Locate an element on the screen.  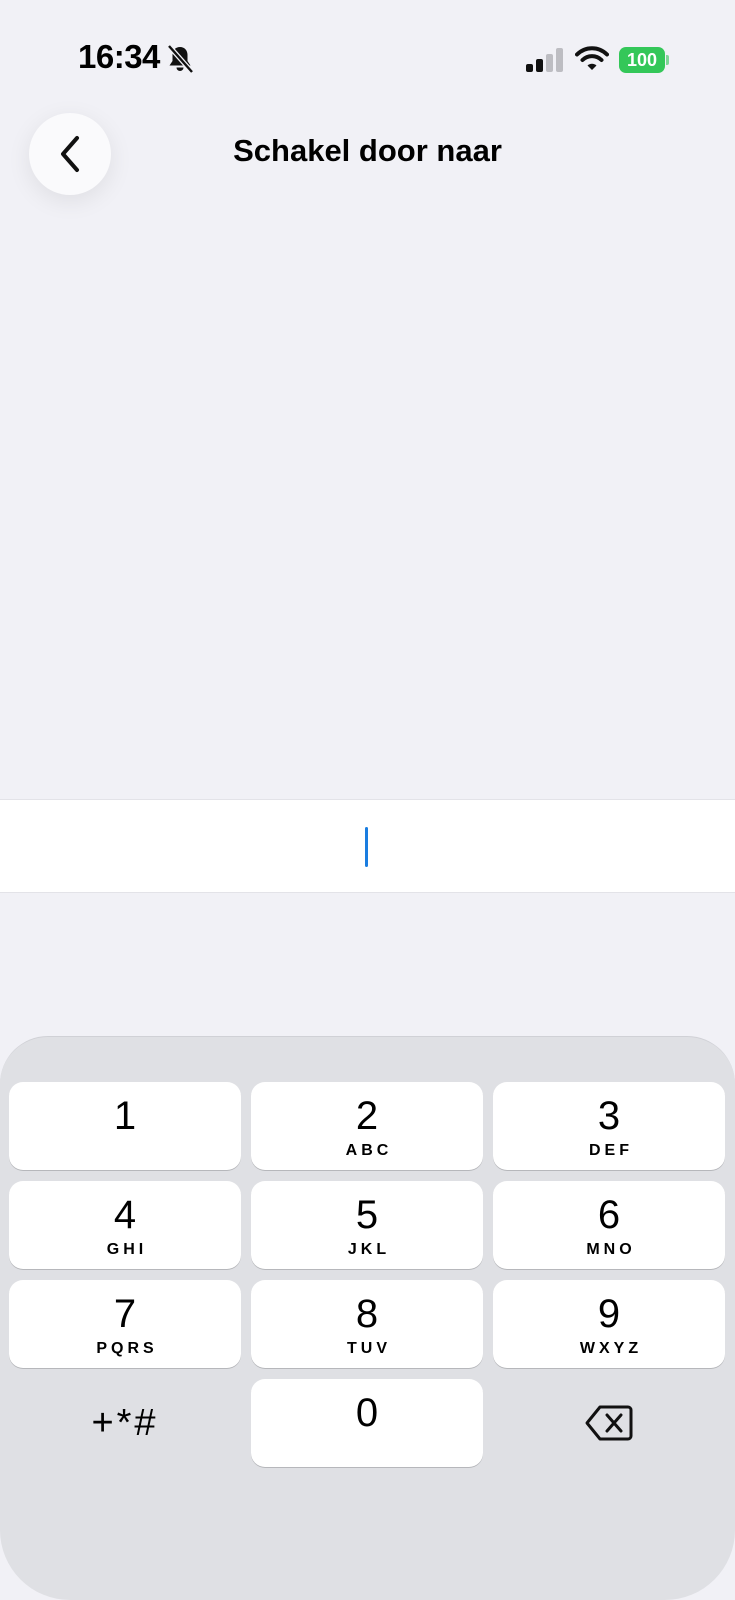
key-0: 0 is located at coordinates (367, 1423).